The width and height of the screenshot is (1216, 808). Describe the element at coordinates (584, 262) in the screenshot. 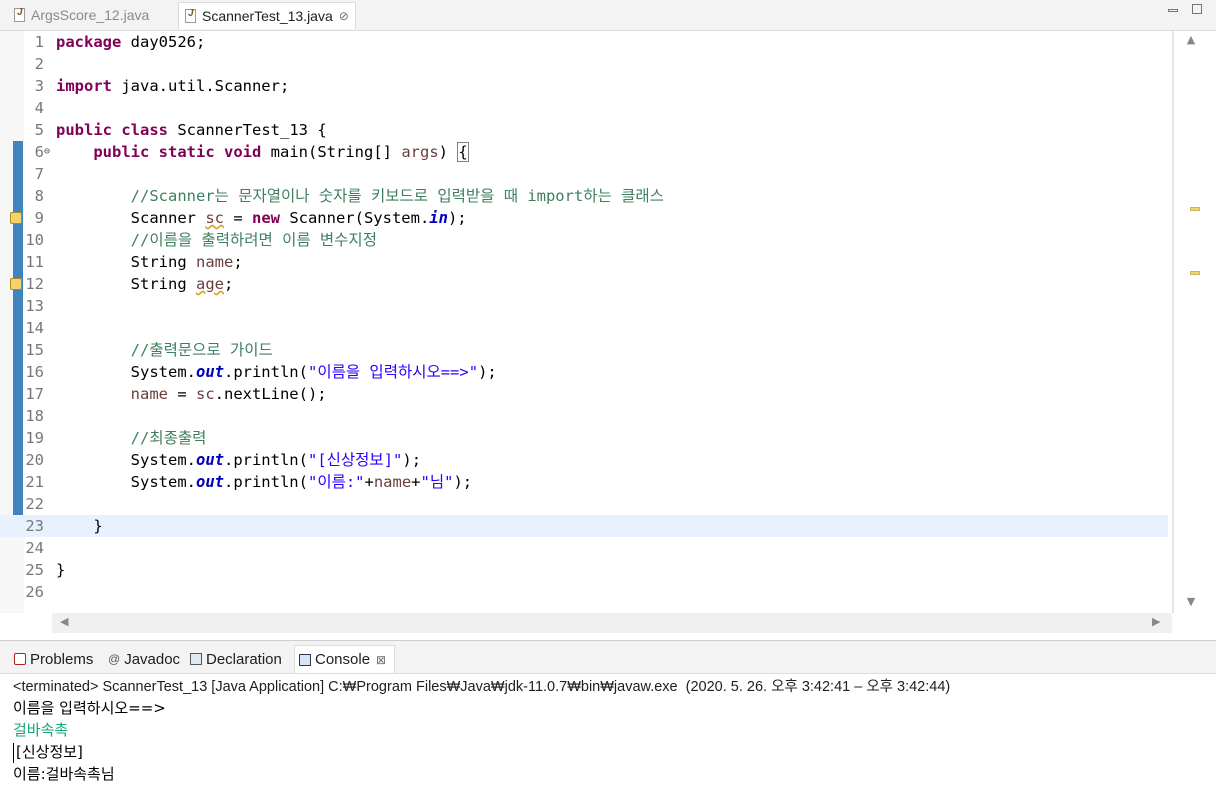

I see `code-line: 11 String name;` at that location.